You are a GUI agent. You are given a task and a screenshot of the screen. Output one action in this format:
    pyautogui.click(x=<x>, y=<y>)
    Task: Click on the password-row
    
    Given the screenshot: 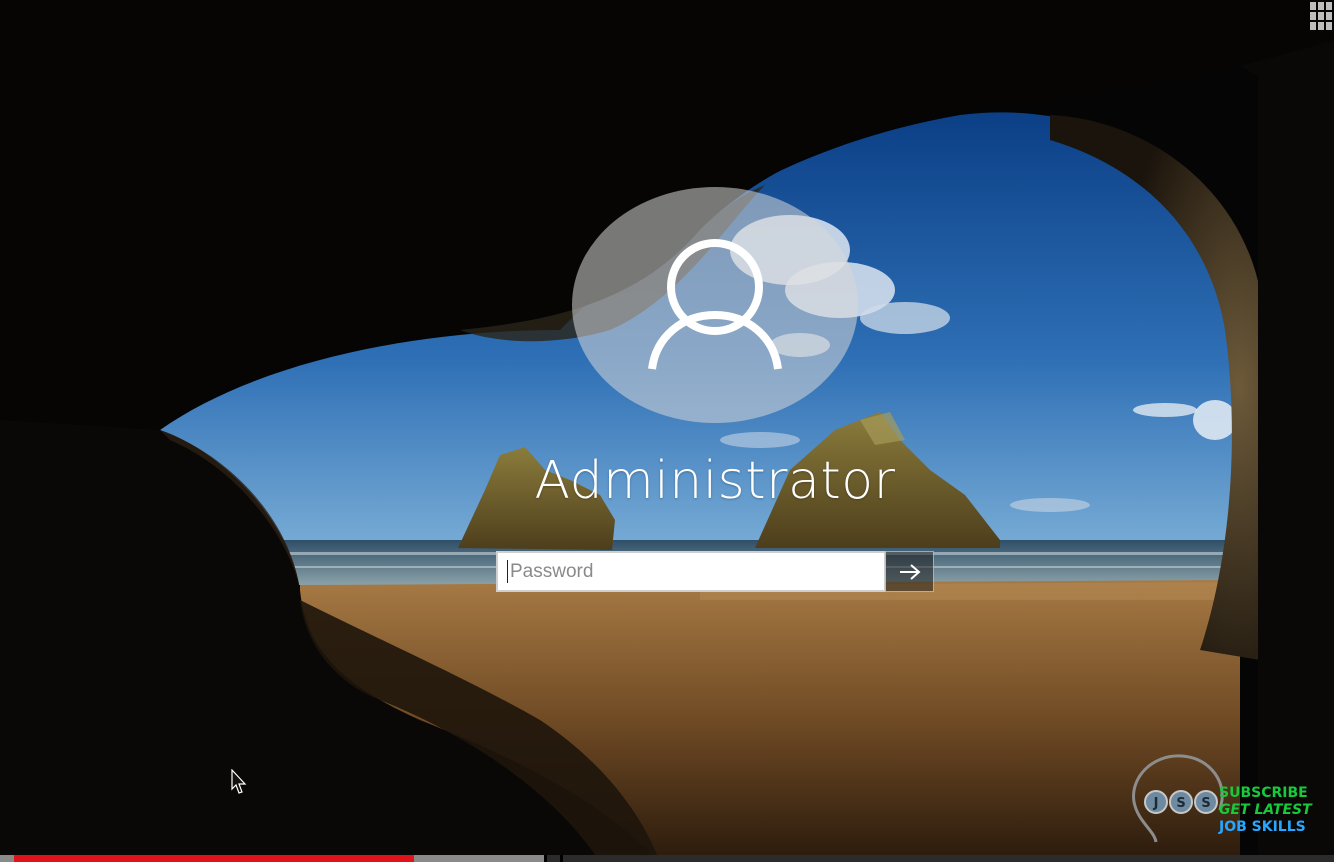 What is the action you would take?
    pyautogui.click(x=715, y=571)
    